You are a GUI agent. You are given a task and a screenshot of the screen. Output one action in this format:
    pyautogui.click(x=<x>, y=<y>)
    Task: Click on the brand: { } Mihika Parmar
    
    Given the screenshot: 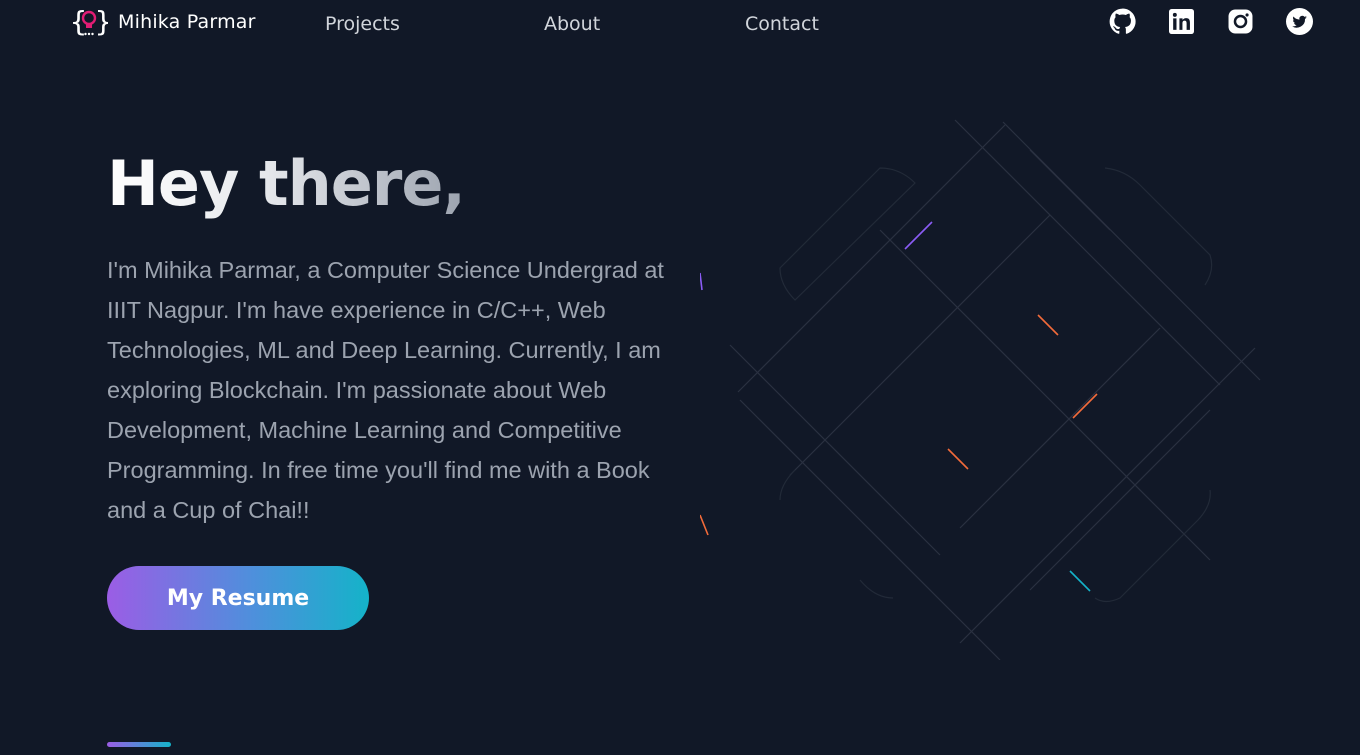 What is the action you would take?
    pyautogui.click(x=163, y=22)
    